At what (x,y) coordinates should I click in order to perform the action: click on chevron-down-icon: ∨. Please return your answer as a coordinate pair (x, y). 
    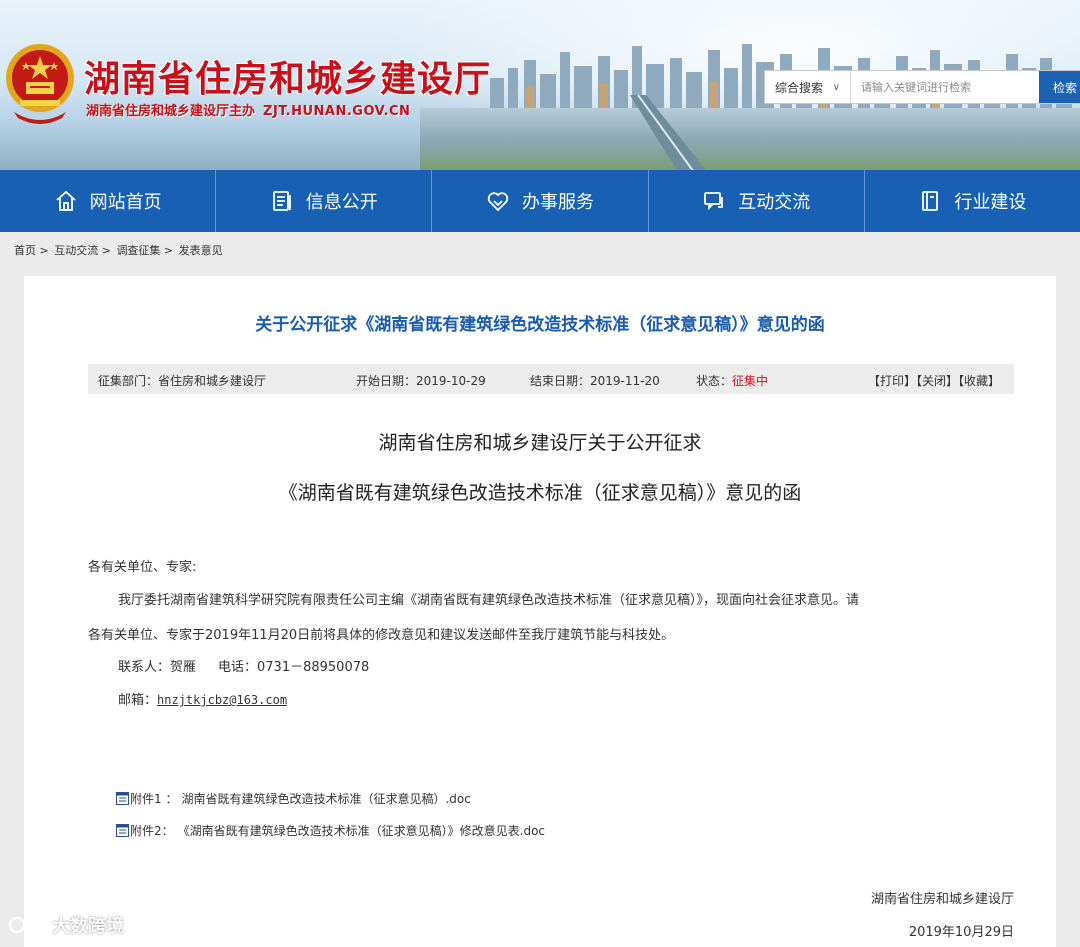
    Looking at the image, I should click on (836, 87).